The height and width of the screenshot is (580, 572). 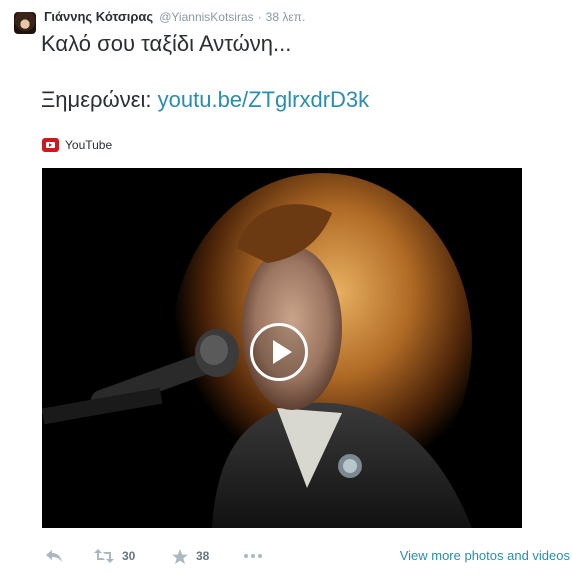 What do you see at coordinates (180, 556) in the screenshot?
I see `star-icon` at bounding box center [180, 556].